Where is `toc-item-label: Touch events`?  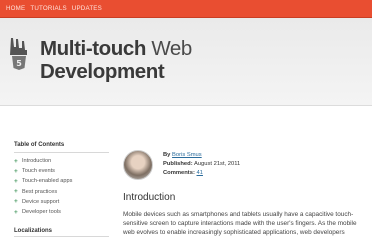
toc-item-label: Touch events is located at coordinates (38, 171).